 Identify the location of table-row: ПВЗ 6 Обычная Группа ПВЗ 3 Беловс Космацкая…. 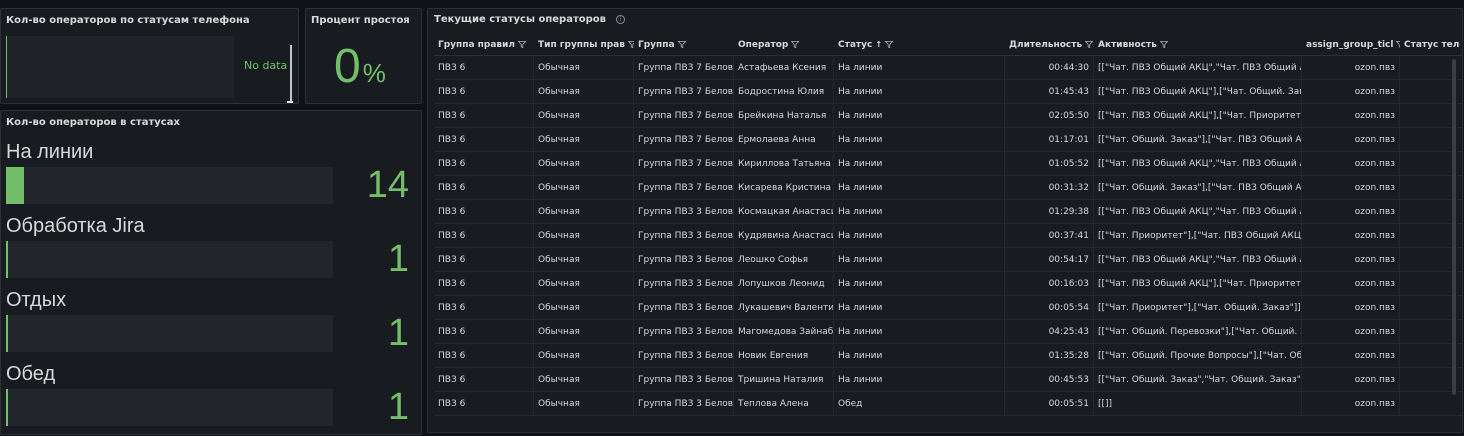
(948, 212).